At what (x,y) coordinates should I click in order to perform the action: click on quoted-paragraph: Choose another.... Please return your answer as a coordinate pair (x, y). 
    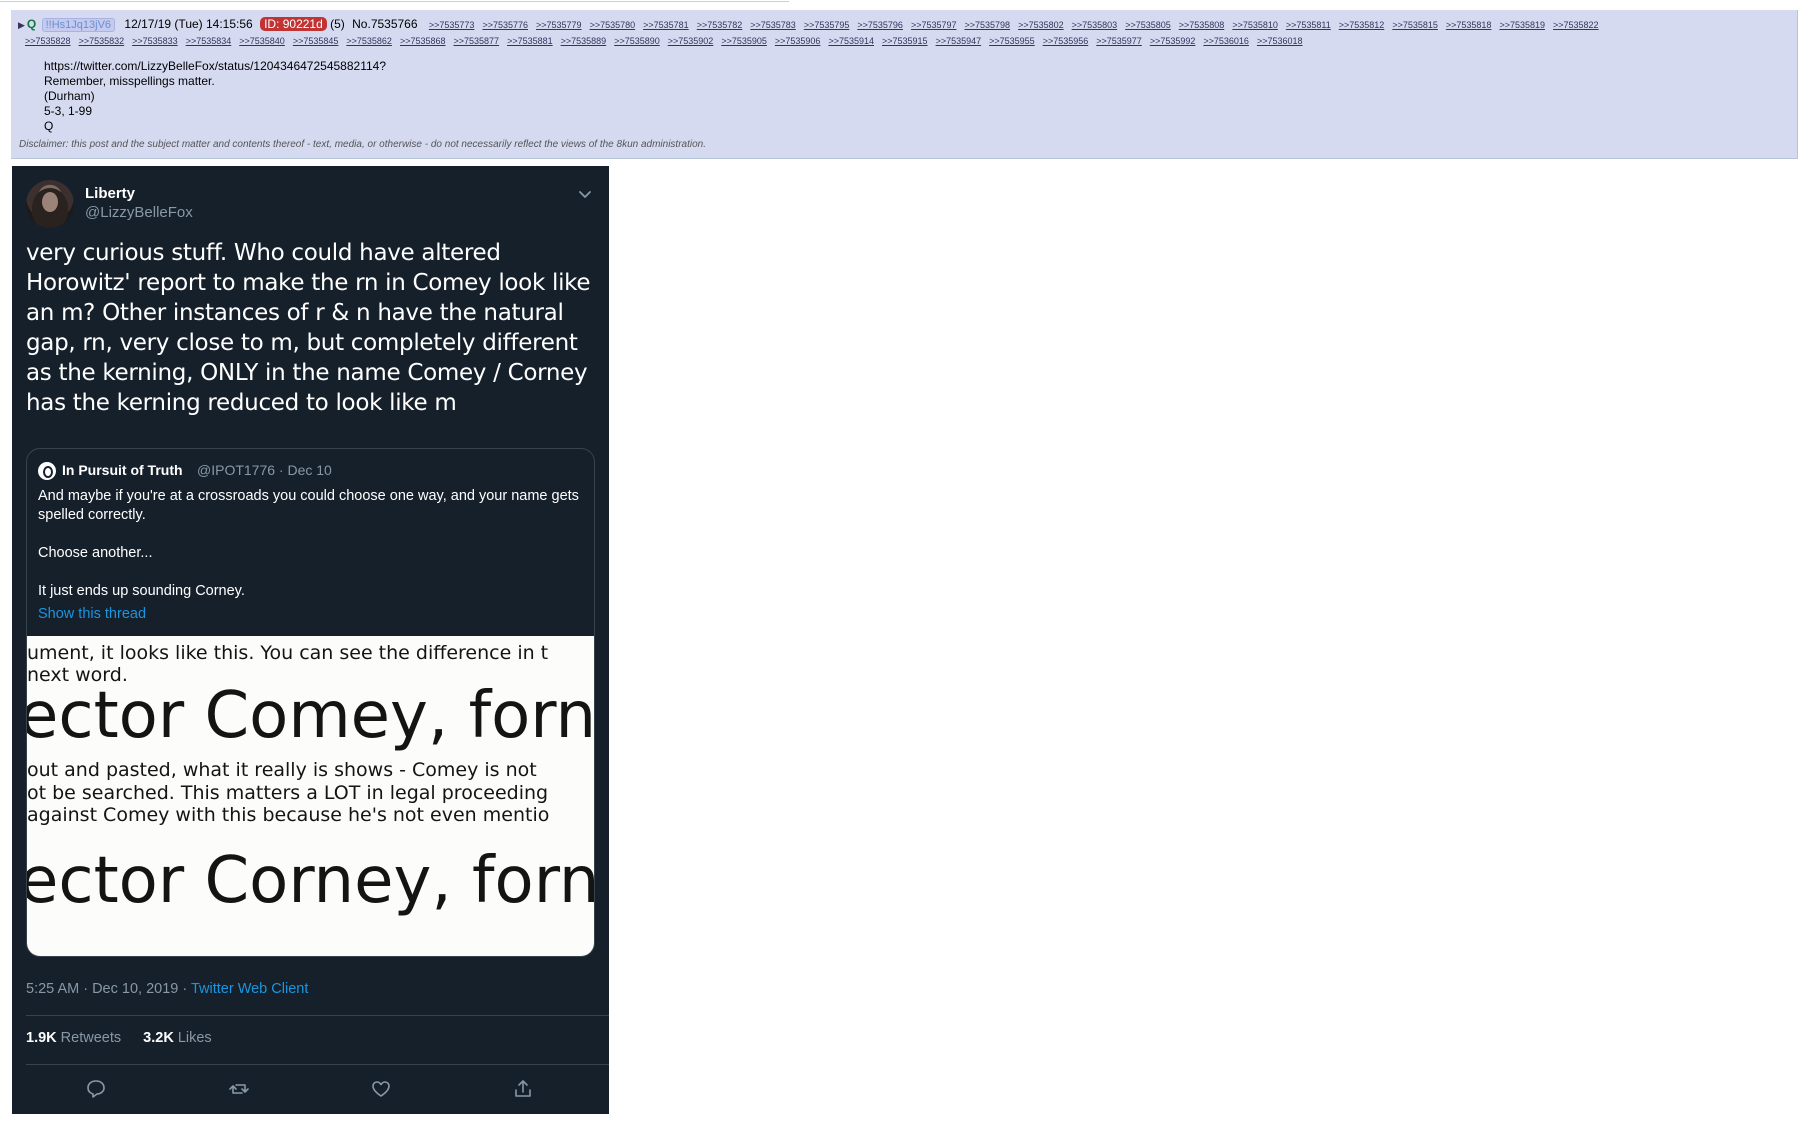
    Looking at the image, I should click on (95, 553).